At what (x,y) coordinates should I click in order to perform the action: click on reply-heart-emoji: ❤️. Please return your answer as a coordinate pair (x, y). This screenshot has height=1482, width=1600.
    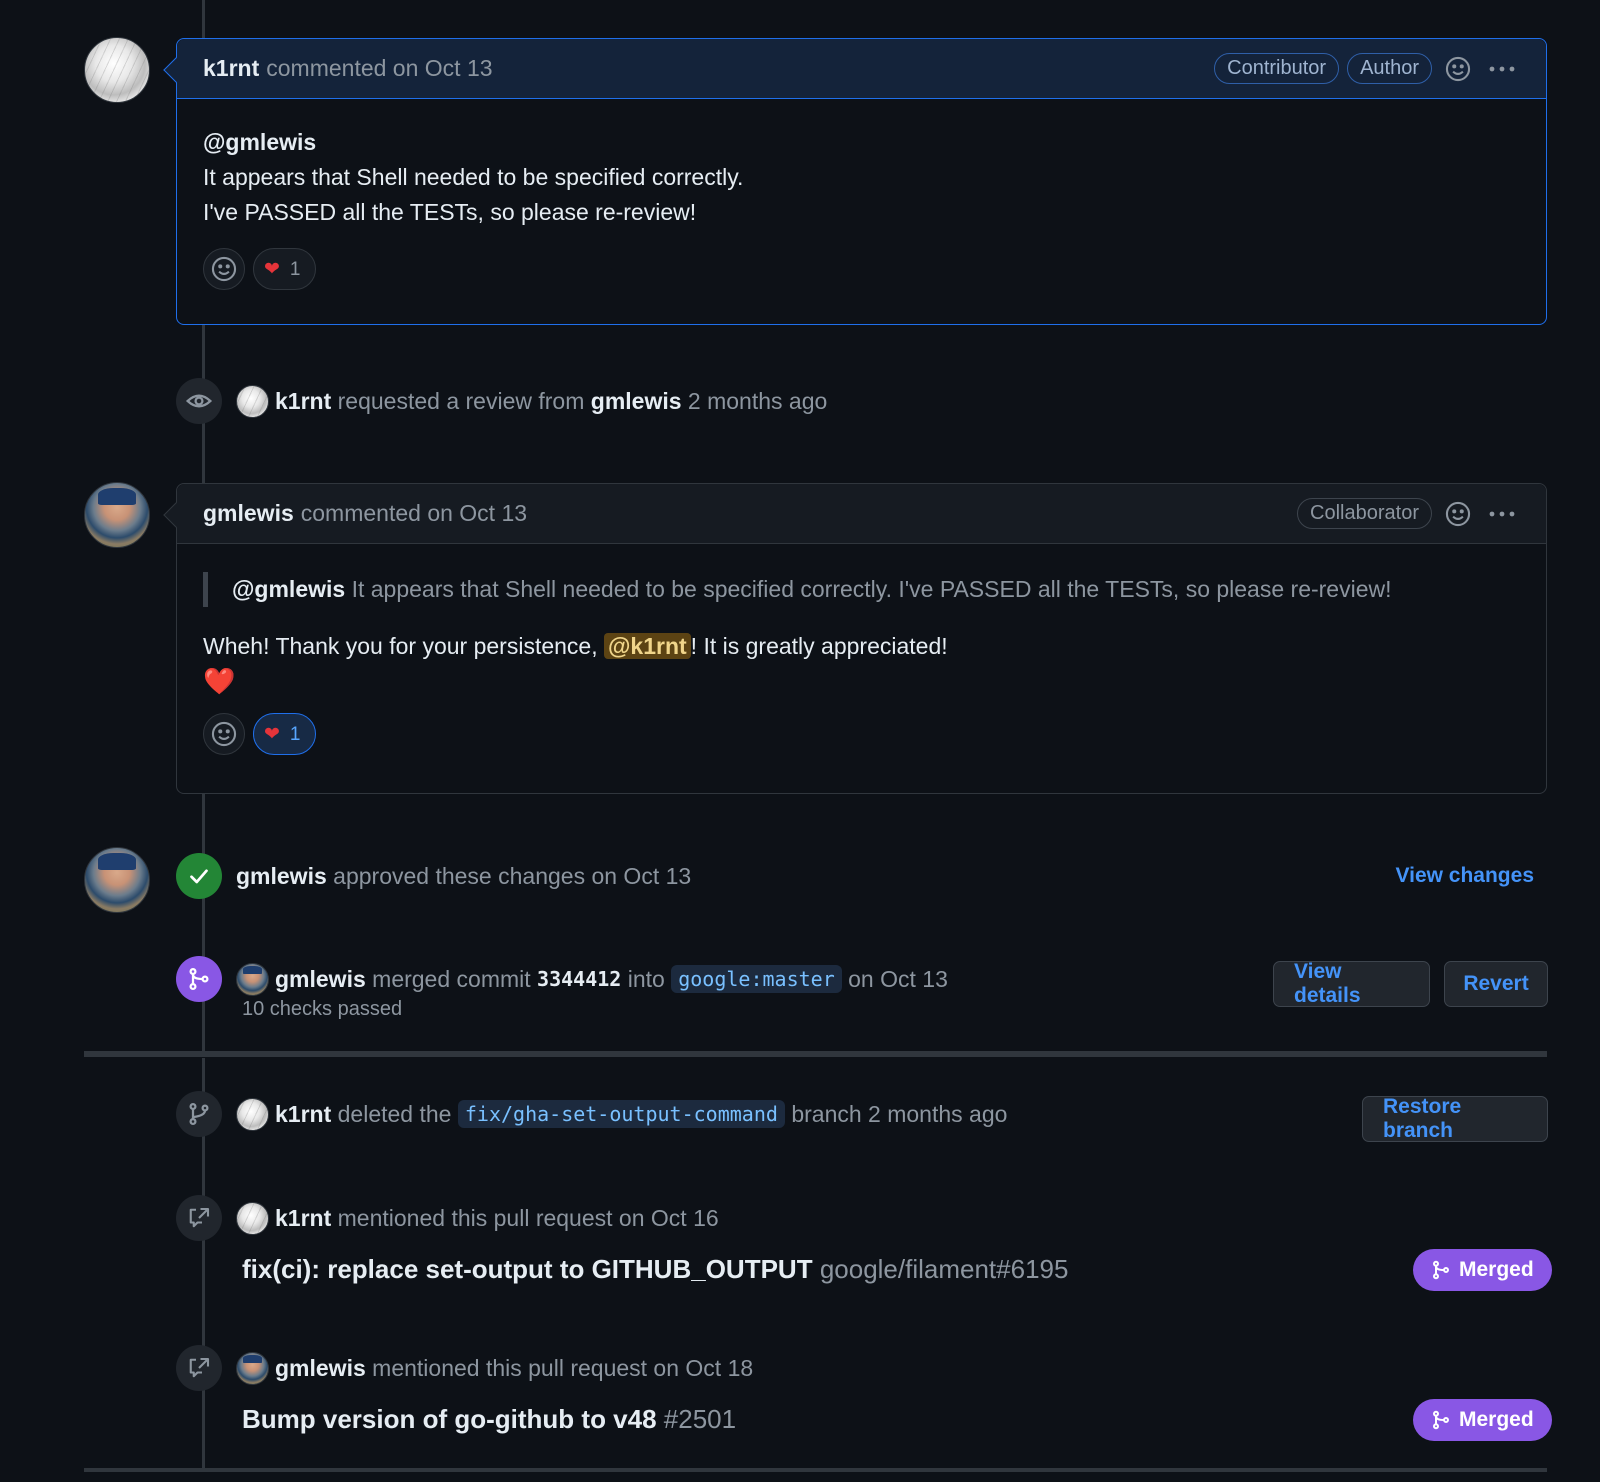
    Looking at the image, I should click on (219, 681).